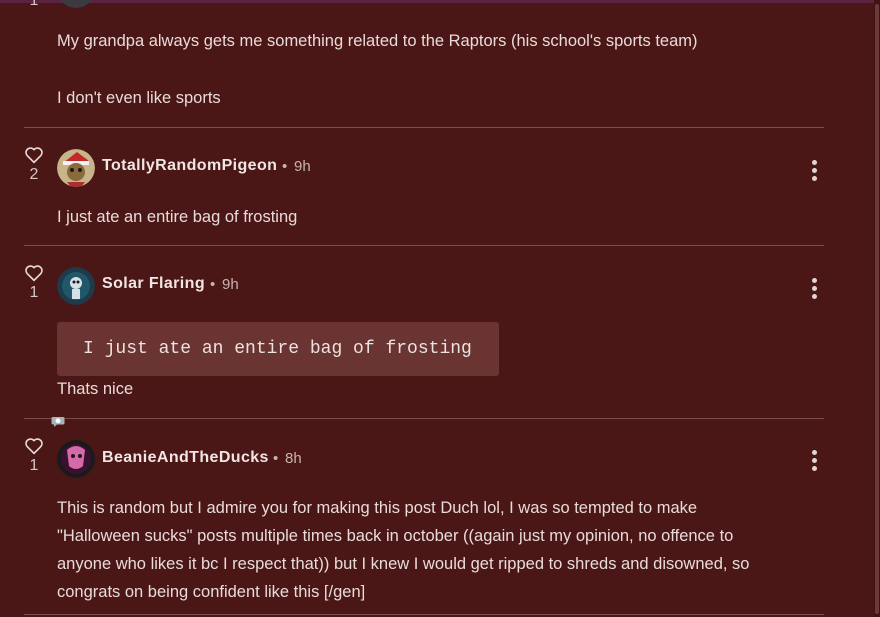  Describe the element at coordinates (189, 166) in the screenshot. I see `username: TotallyRandomPigeon` at that location.